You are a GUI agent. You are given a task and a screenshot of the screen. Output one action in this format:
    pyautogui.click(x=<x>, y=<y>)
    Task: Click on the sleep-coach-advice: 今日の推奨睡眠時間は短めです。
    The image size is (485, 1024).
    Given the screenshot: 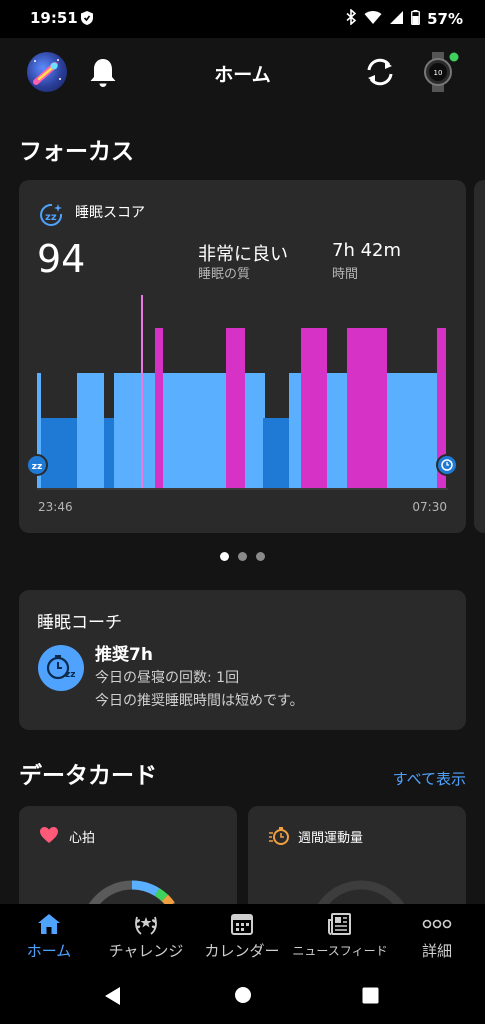 What is the action you would take?
    pyautogui.click(x=199, y=701)
    